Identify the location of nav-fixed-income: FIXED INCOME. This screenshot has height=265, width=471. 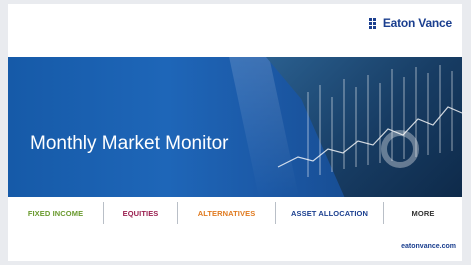
(56, 213).